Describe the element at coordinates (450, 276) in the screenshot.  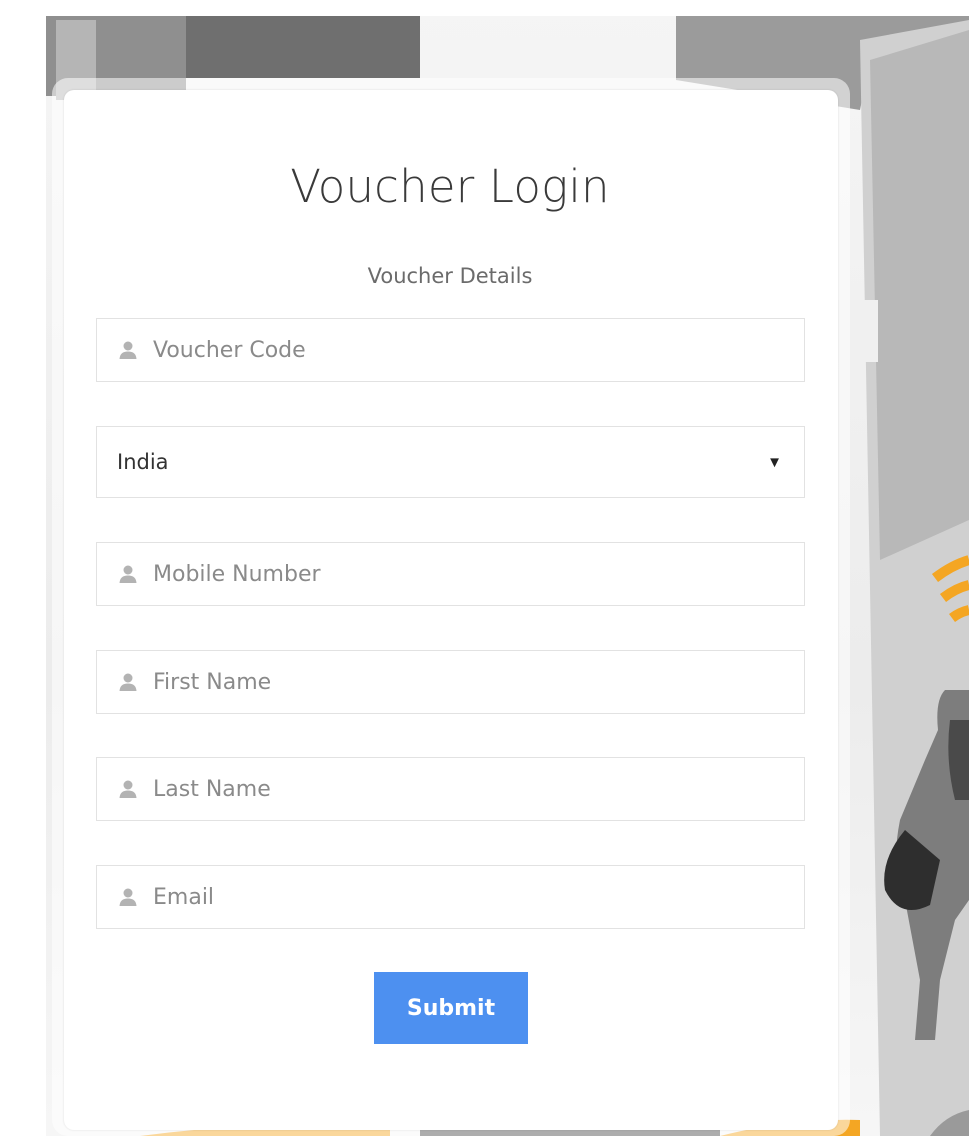
I see `section-subtitle: Voucher Details` at that location.